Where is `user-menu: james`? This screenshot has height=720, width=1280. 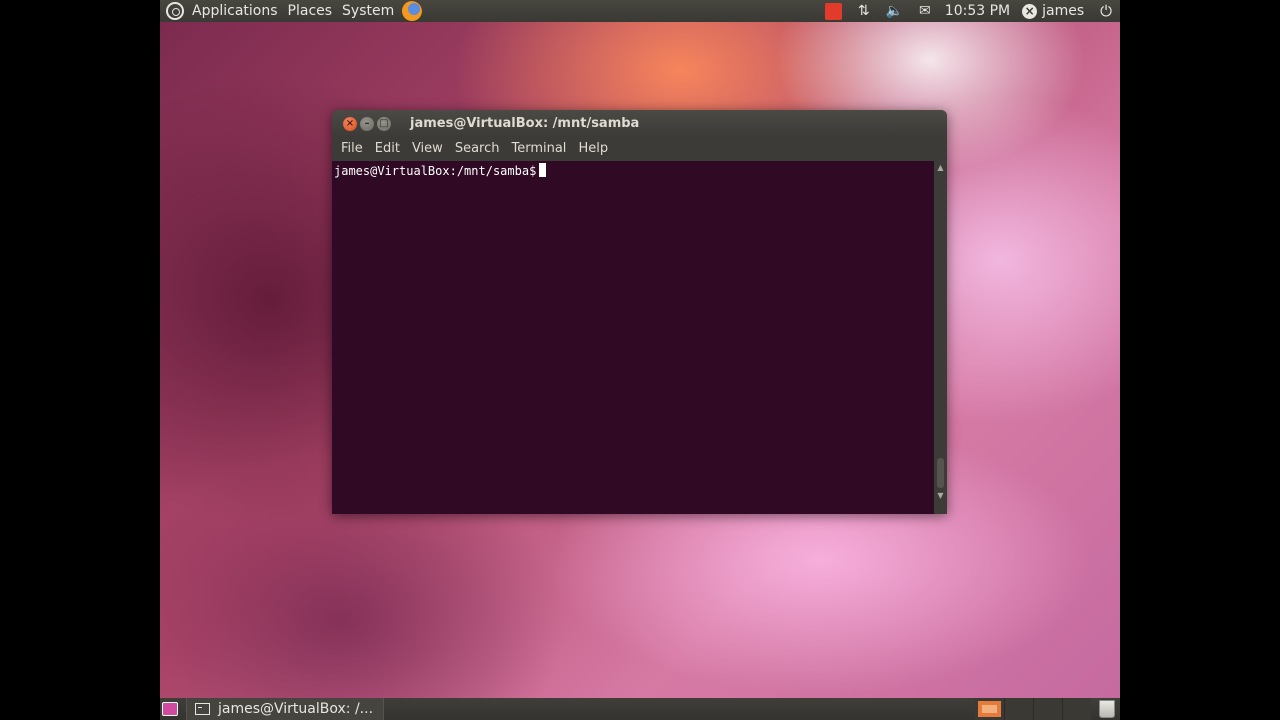
user-menu: james is located at coordinates (1064, 11).